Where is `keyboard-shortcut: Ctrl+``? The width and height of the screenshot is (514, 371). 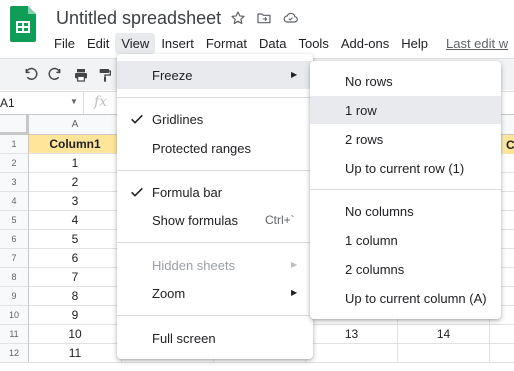 keyboard-shortcut: Ctrl+` is located at coordinates (280, 220).